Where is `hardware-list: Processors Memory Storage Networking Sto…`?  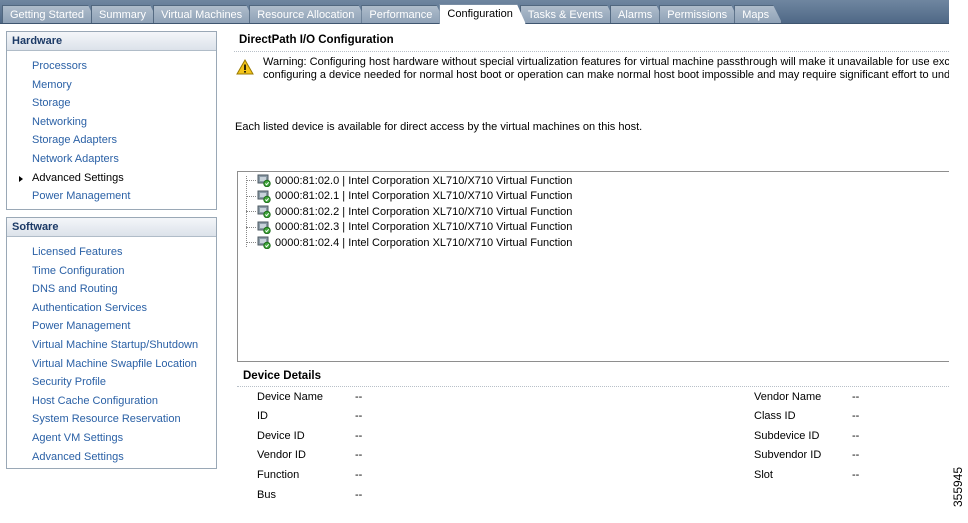 hardware-list: Processors Memory Storage Networking Sto… is located at coordinates (111, 128).